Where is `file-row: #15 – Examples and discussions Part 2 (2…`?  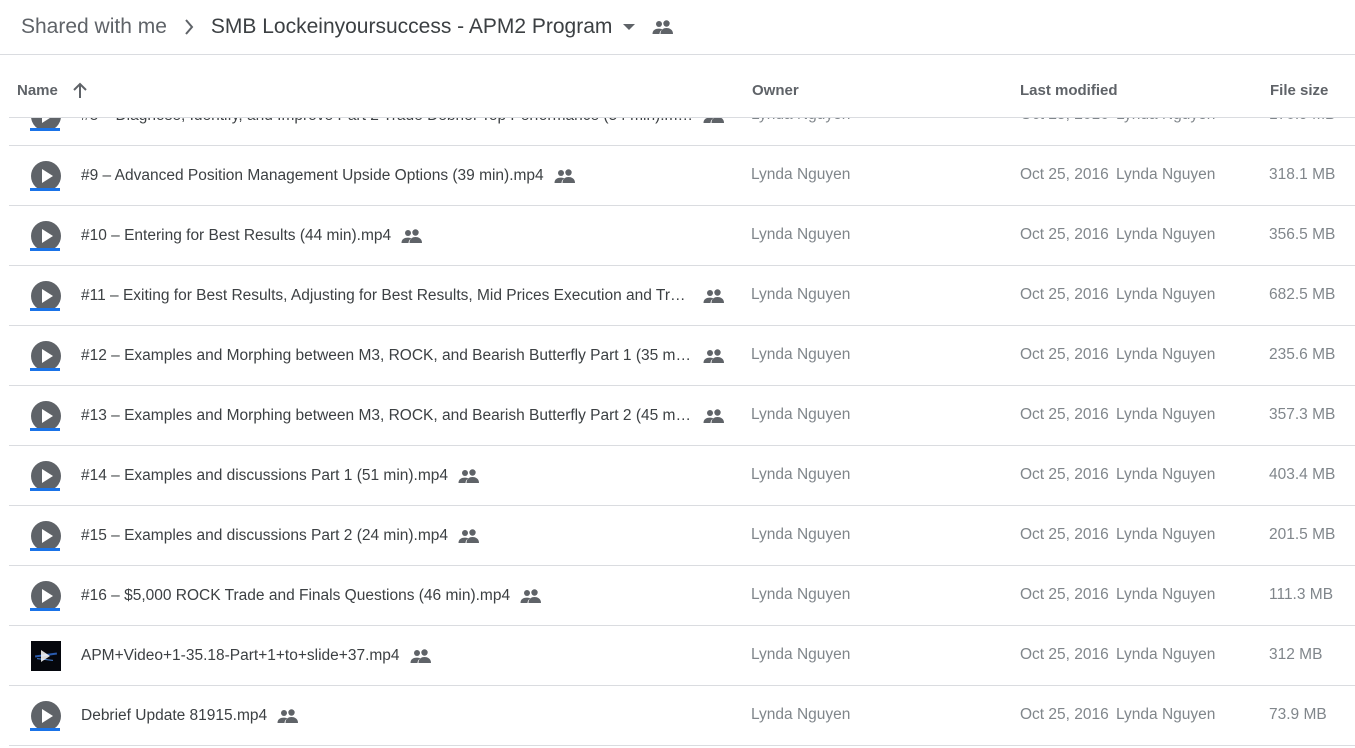 file-row: #15 – Examples and discussions Part 2 (2… is located at coordinates (682, 536).